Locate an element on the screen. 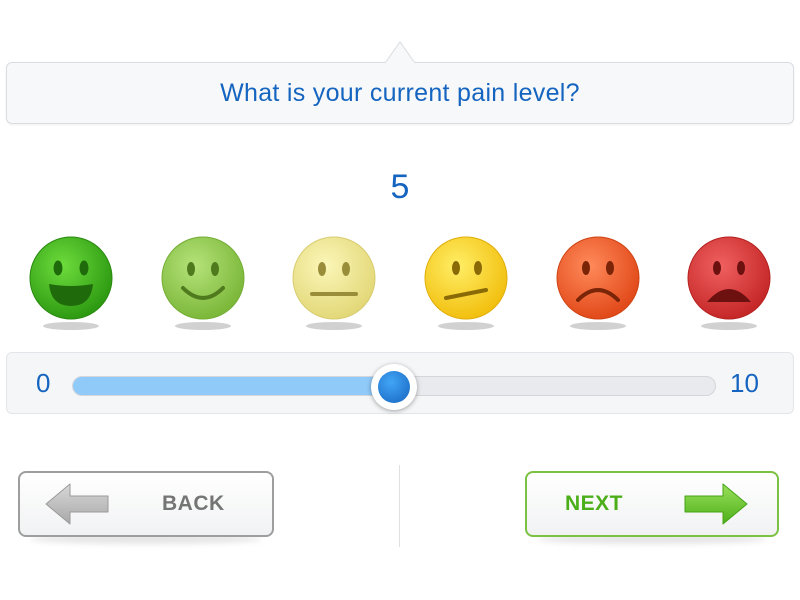 The height and width of the screenshot is (600, 800). very-sad-face-icon is located at coordinates (729, 284).